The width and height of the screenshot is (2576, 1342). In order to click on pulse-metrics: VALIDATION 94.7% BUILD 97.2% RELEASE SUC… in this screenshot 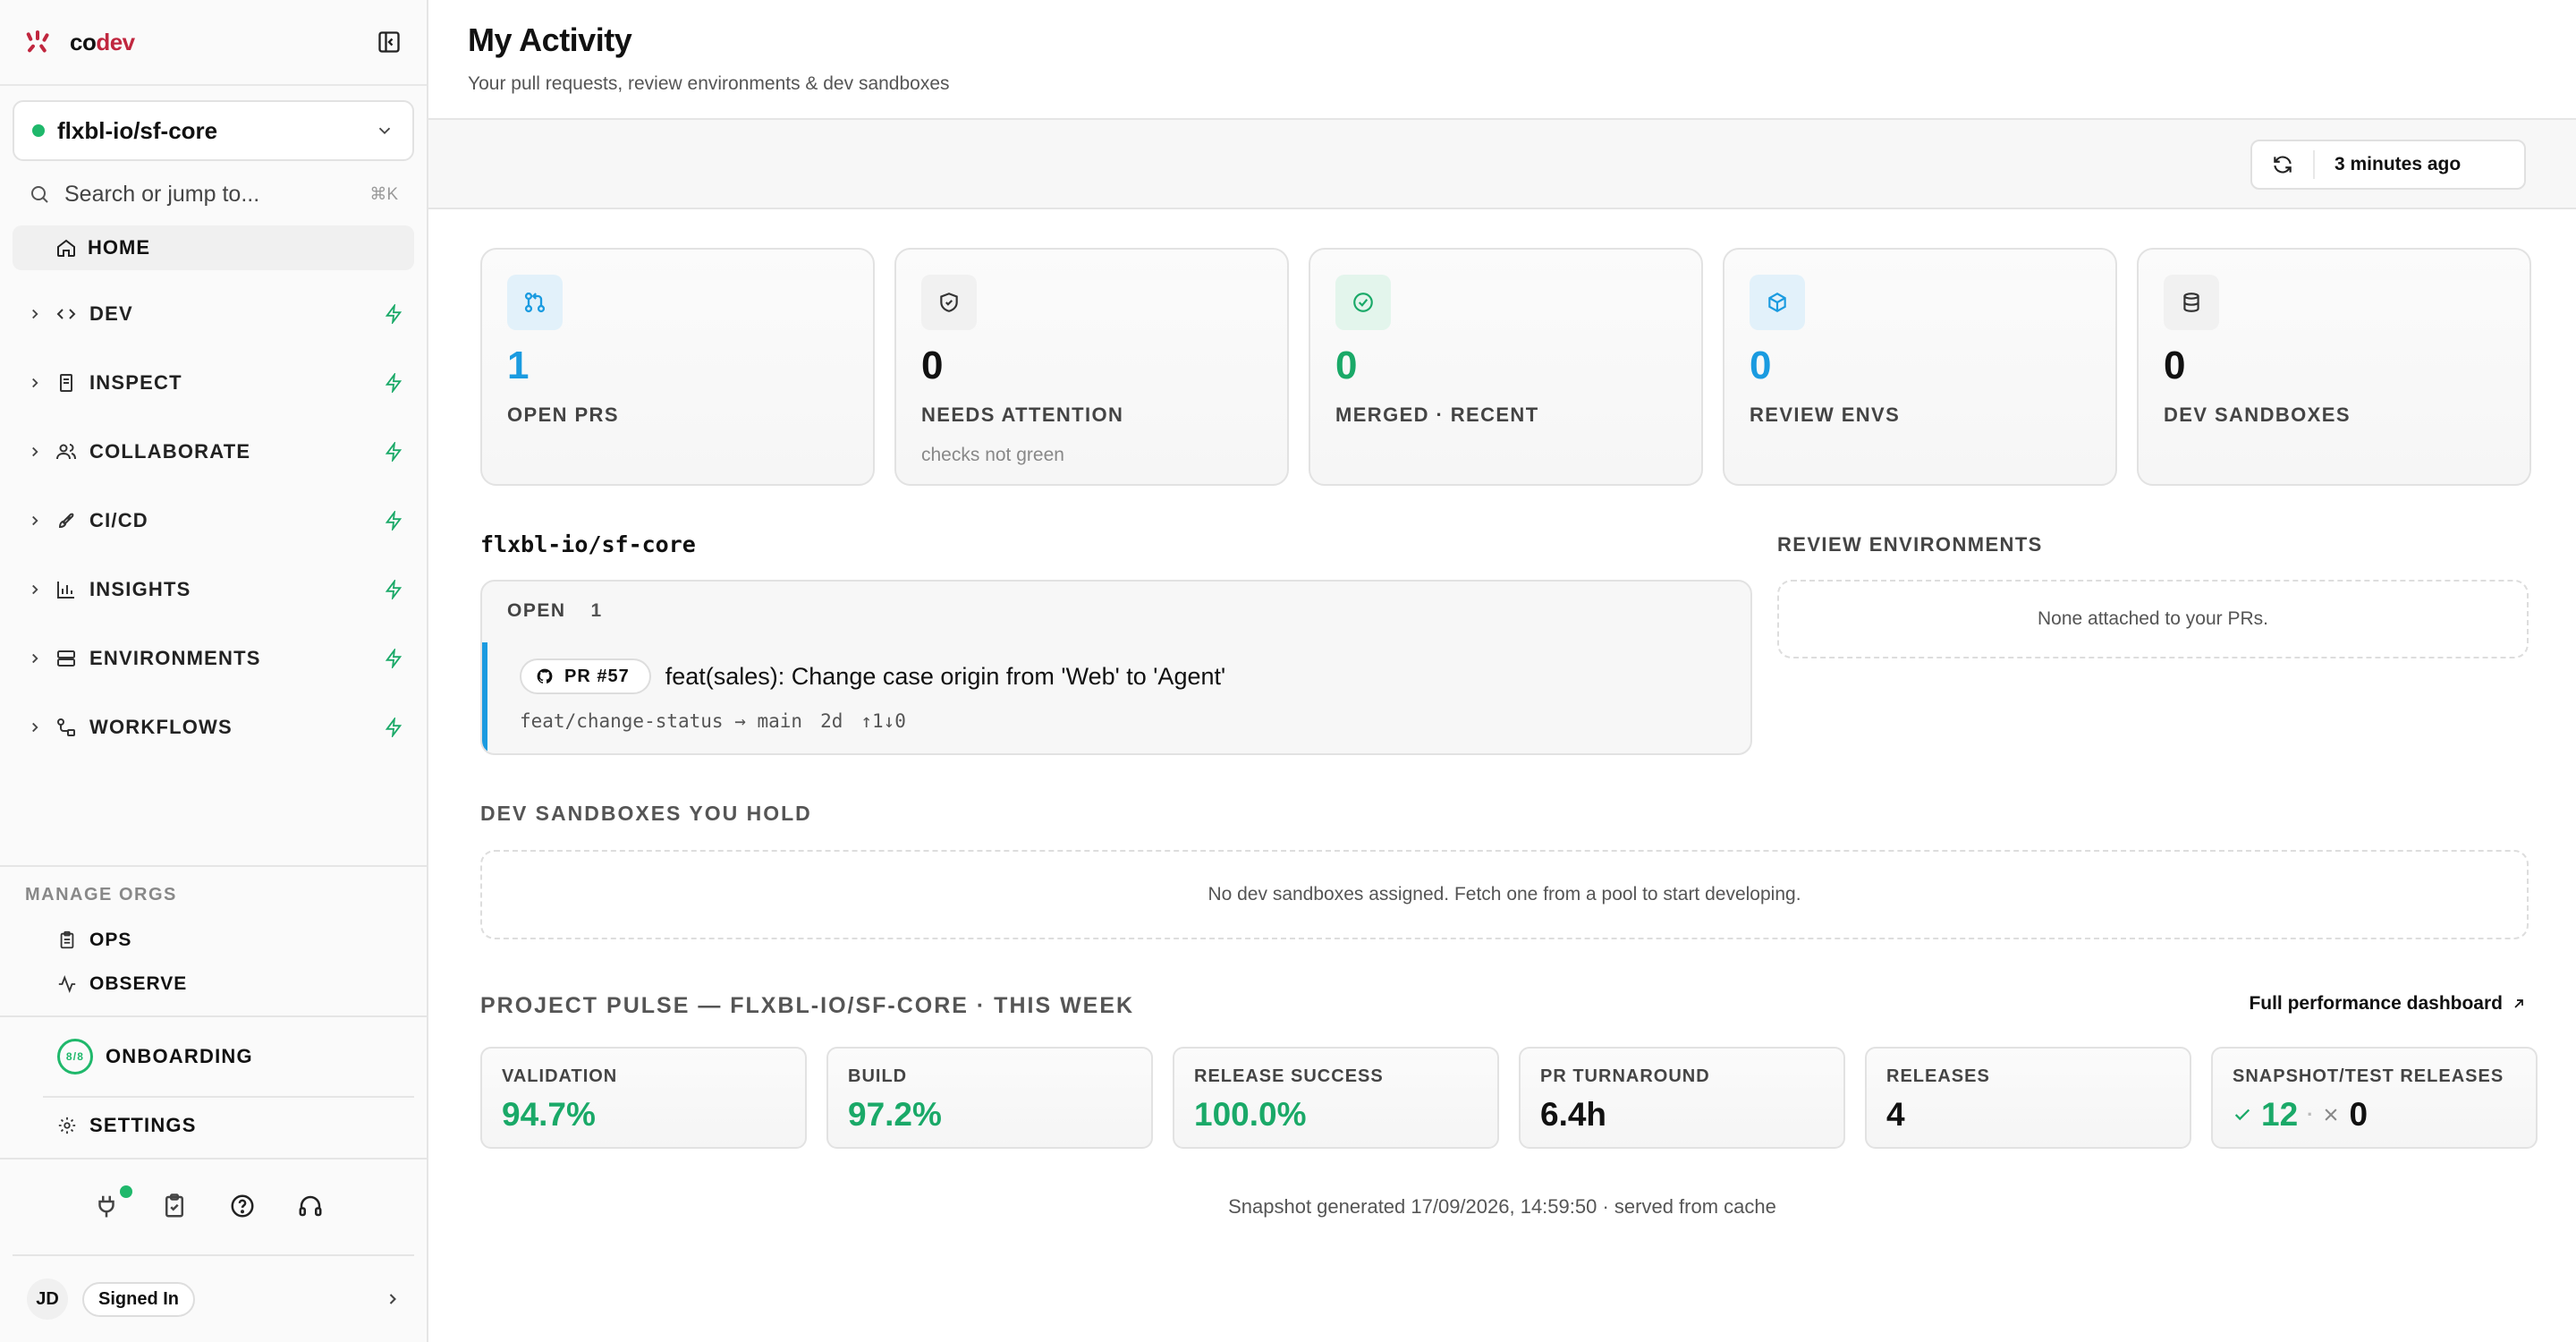, I will do `click(1509, 1098)`.